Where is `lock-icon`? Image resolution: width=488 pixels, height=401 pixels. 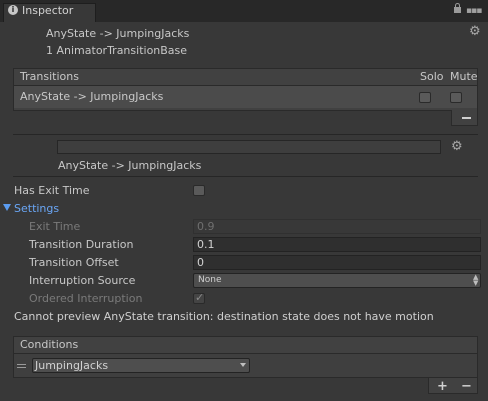
lock-icon is located at coordinates (457, 8).